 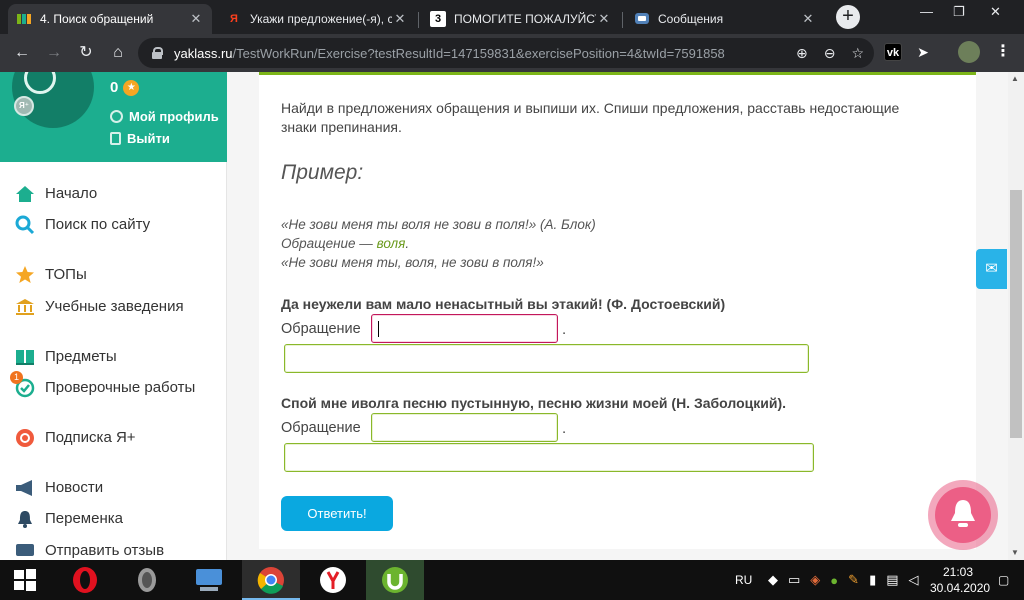 I want to click on yandex-icon: Я, so click(x=234, y=19).